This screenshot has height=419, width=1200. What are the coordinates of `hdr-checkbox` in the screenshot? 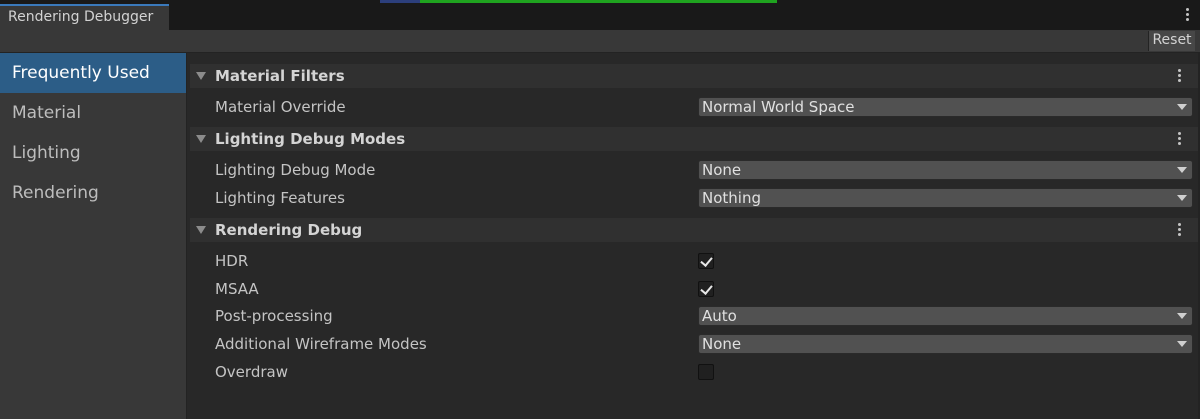 It's located at (706, 261).